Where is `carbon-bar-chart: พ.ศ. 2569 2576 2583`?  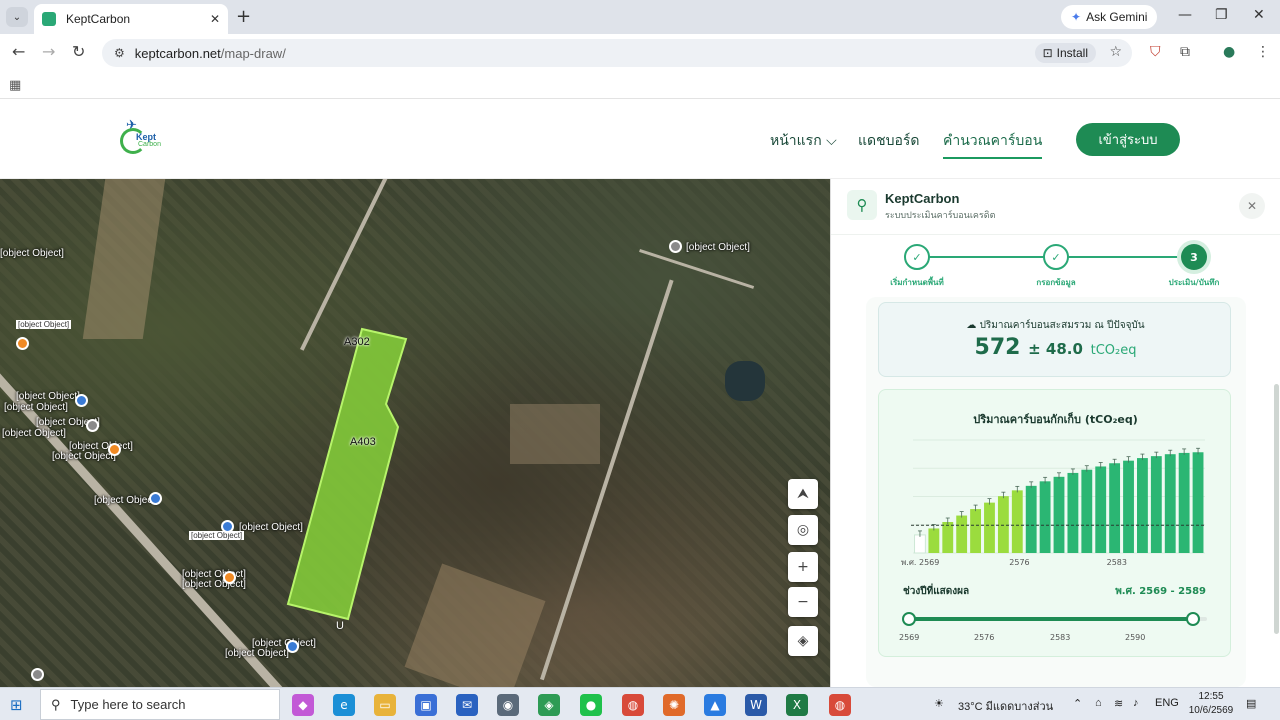
carbon-bar-chart: พ.ศ. 2569 2576 2583 is located at coordinates (1053, 503).